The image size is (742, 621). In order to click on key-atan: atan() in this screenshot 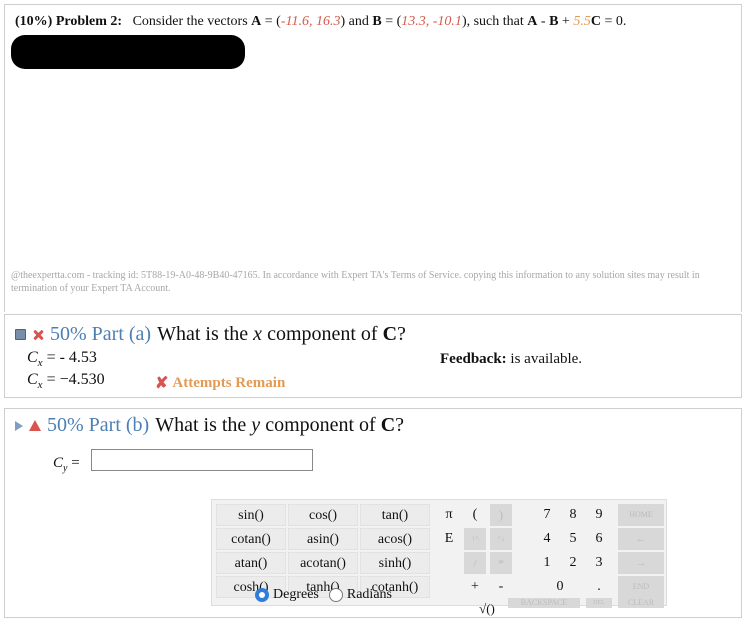, I will do `click(251, 563)`.